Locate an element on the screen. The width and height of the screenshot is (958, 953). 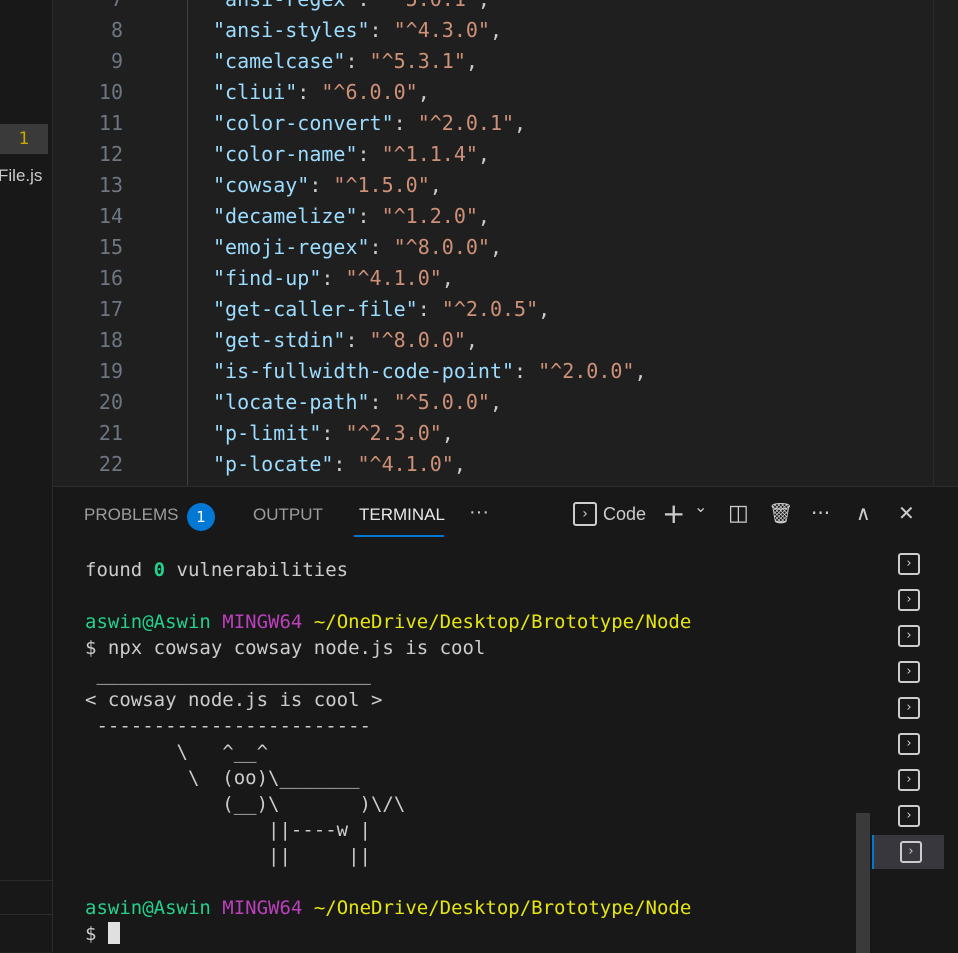
tab-output: OUTPUT is located at coordinates (288, 515).